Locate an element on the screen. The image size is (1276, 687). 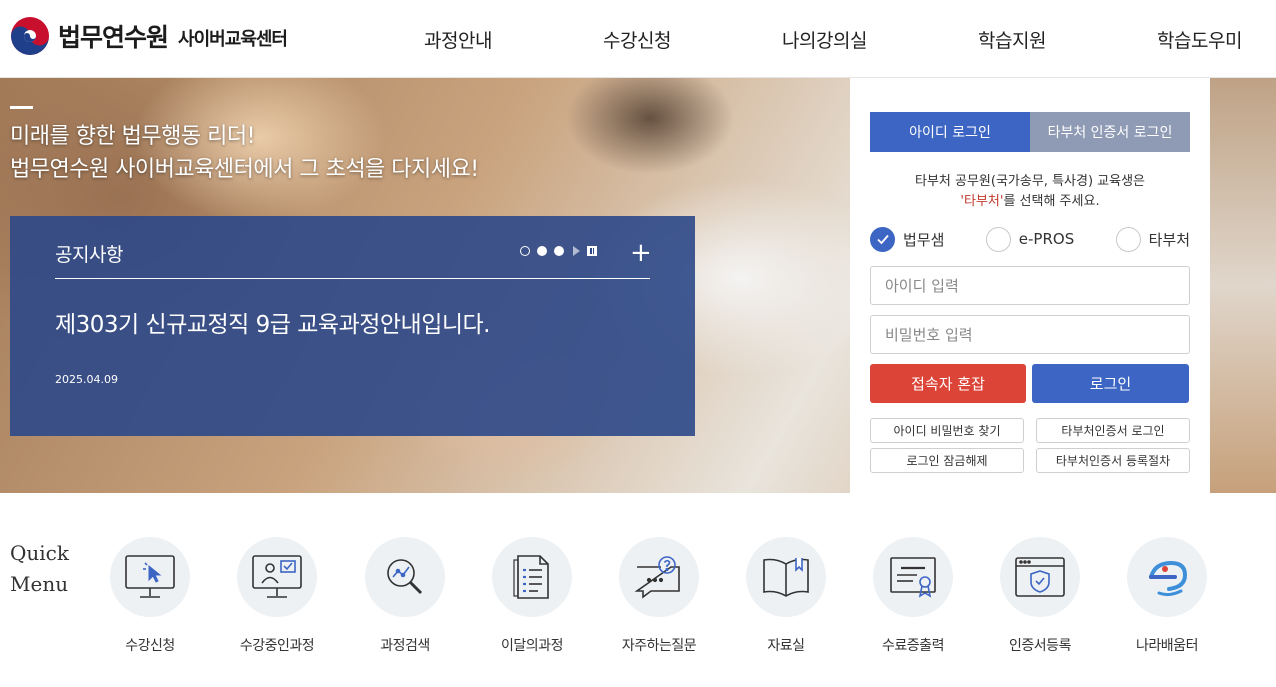
narabaeumteo-logo-icon is located at coordinates (1167, 577).